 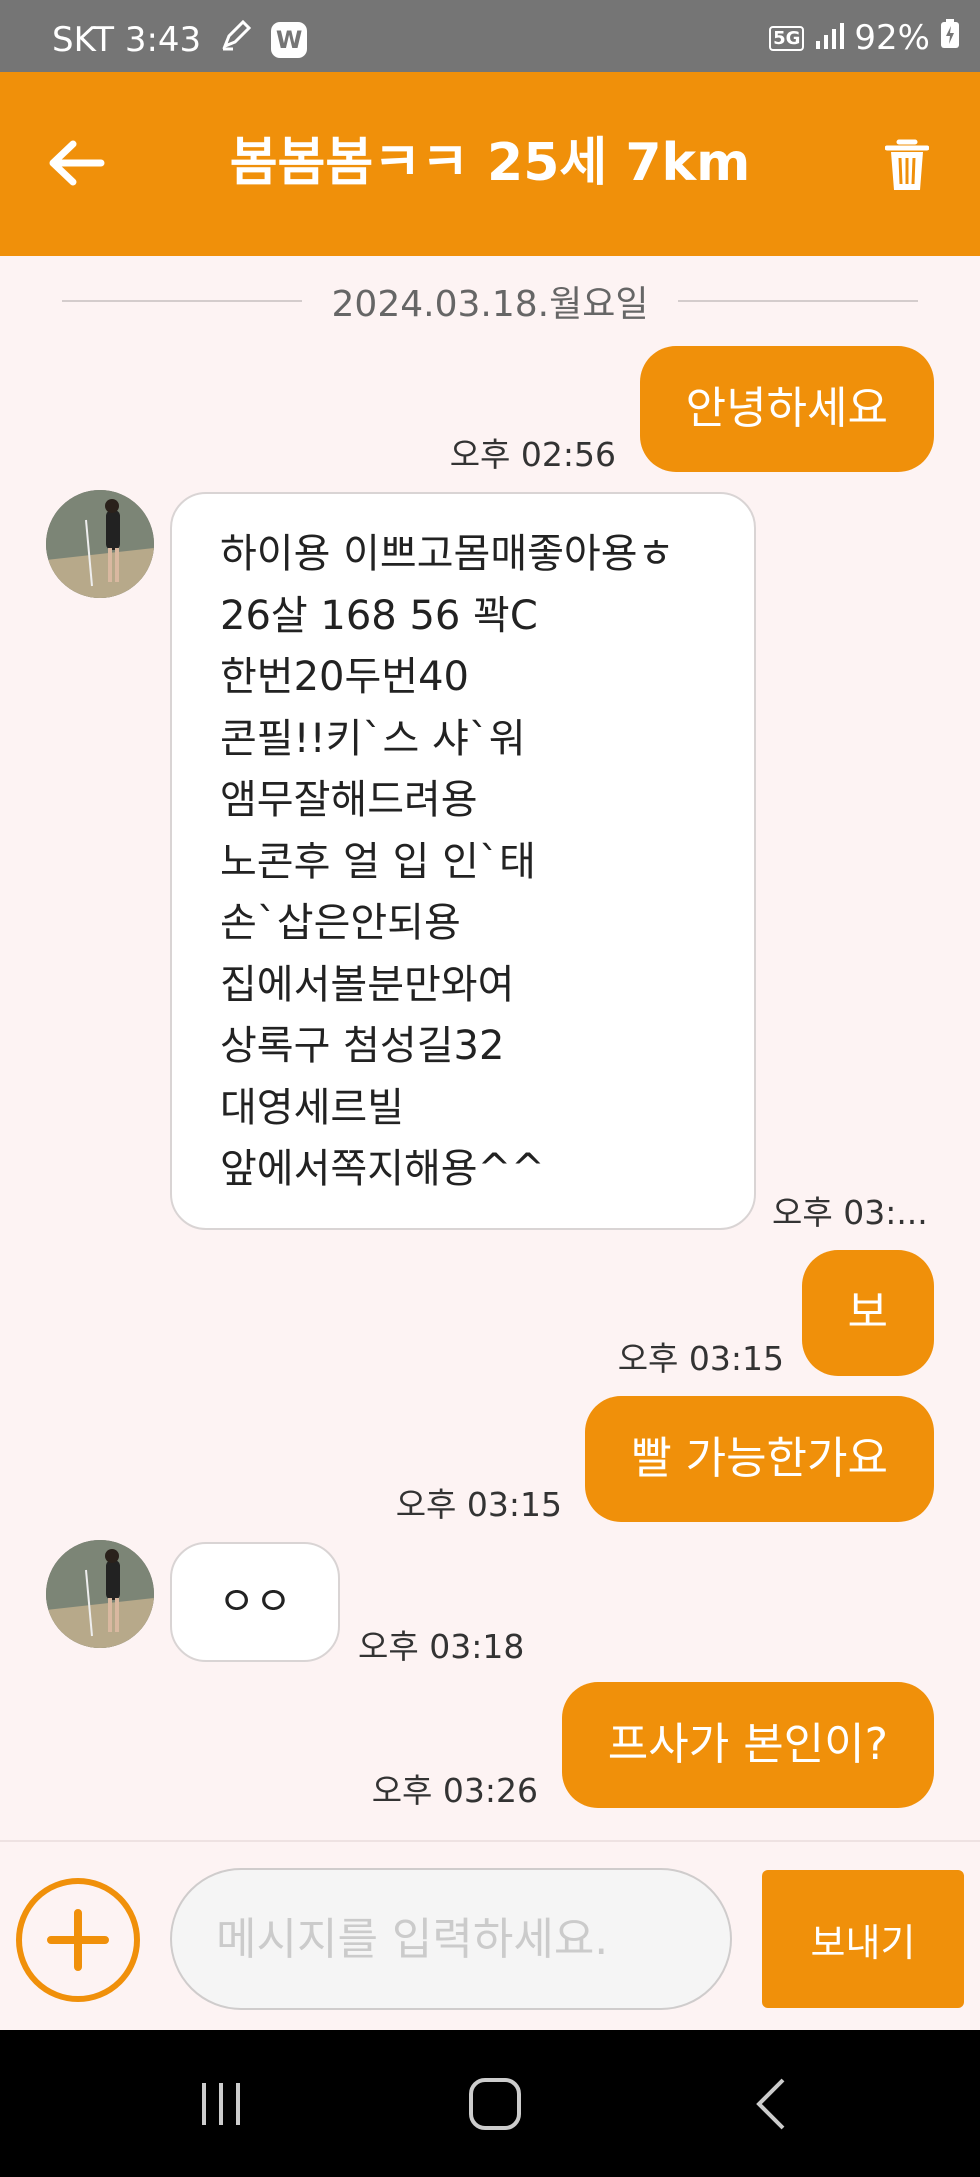 What do you see at coordinates (786, 409) in the screenshot?
I see `outgoing-message: 안녕하세요` at bounding box center [786, 409].